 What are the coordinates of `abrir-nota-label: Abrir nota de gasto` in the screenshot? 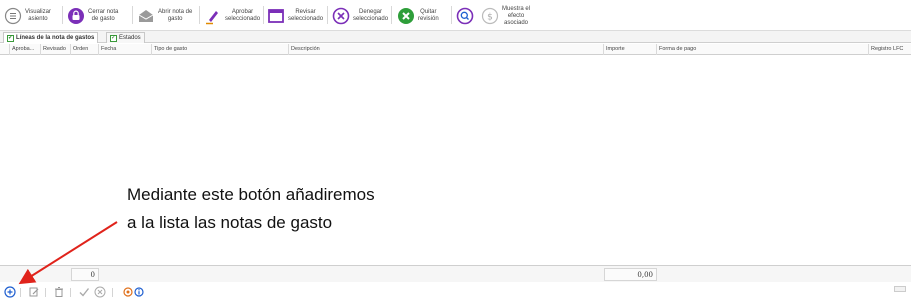 It's located at (175, 15).